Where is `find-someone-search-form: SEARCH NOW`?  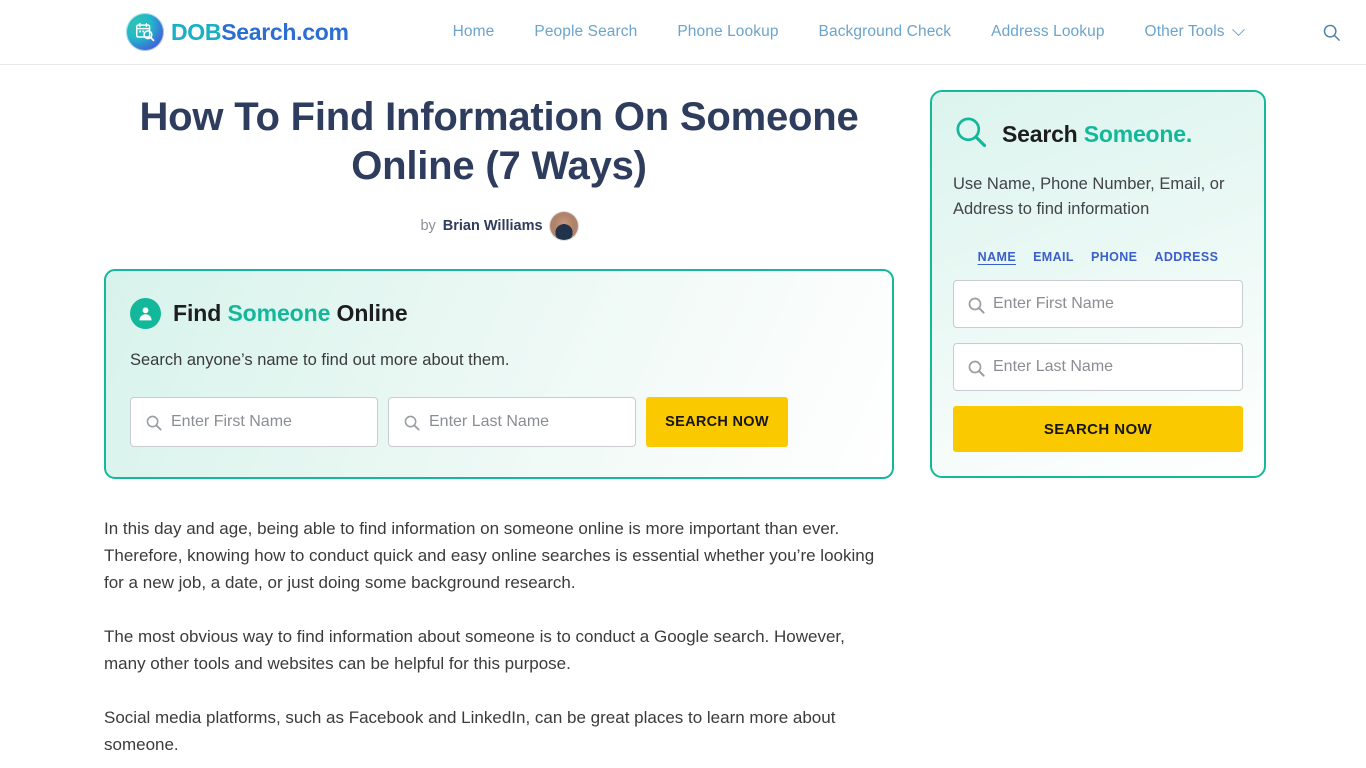
find-someone-search-form: SEARCH NOW is located at coordinates (499, 422).